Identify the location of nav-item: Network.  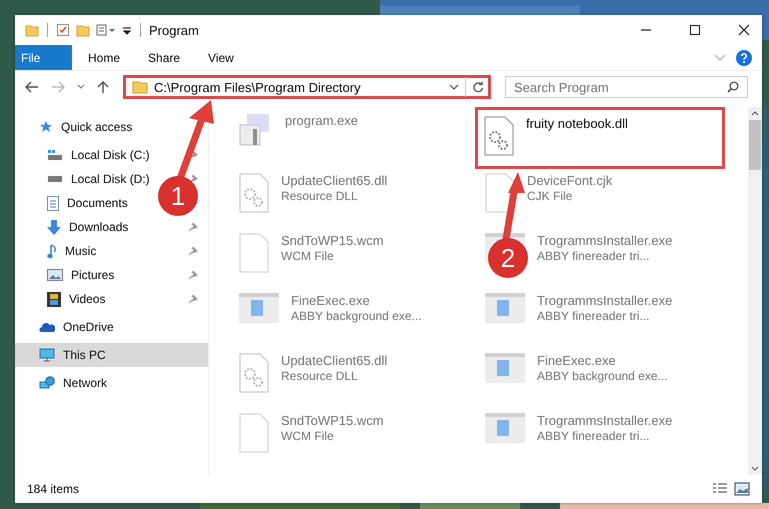
(73, 383).